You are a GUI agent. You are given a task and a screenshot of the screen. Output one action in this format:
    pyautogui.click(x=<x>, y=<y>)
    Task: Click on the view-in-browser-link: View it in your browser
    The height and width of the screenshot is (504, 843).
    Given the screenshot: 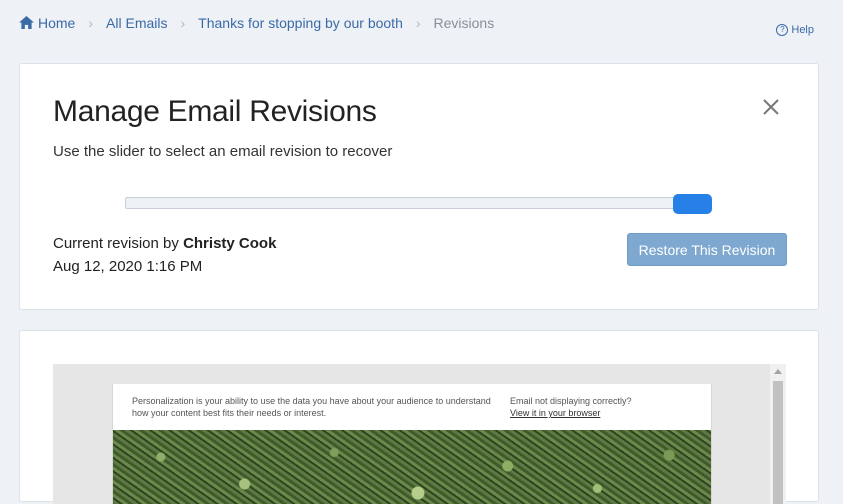 What is the action you would take?
    pyautogui.click(x=571, y=413)
    